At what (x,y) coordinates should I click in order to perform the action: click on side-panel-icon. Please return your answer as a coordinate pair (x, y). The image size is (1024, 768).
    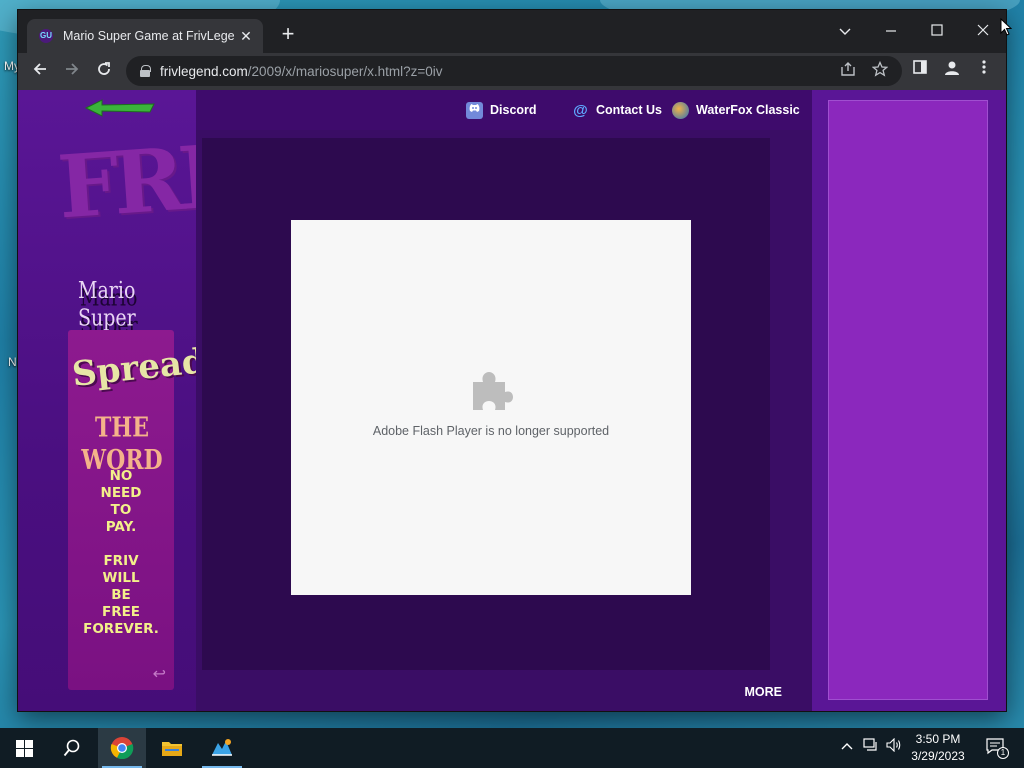
    Looking at the image, I should click on (920, 71).